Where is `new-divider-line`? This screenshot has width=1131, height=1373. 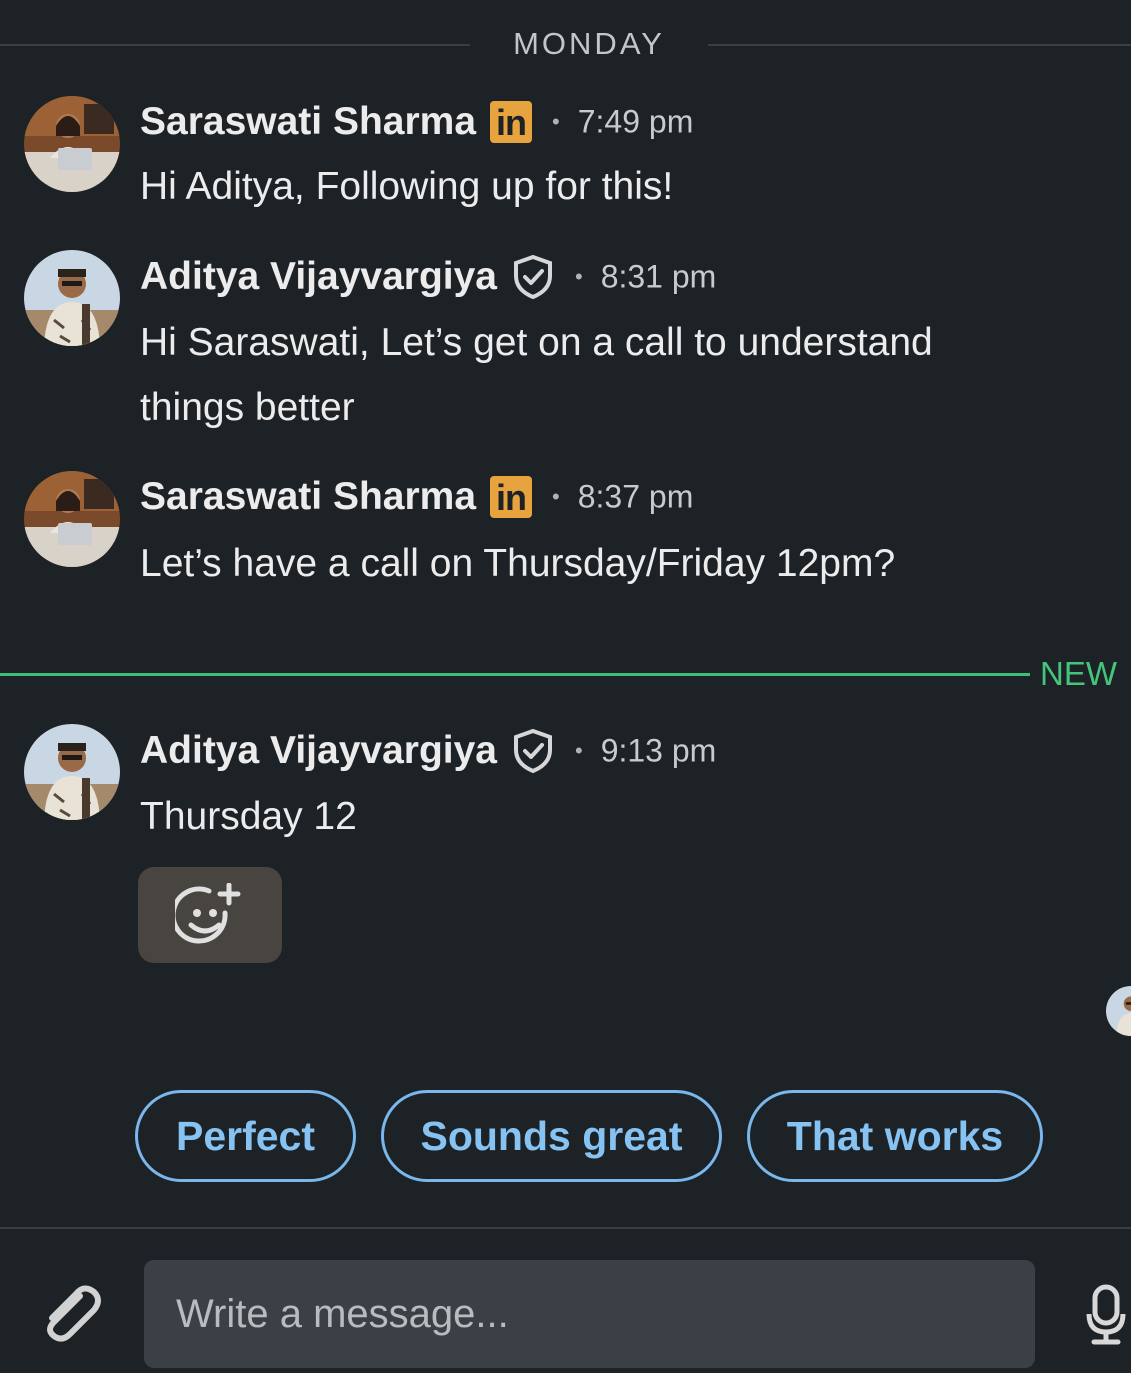 new-divider-line is located at coordinates (515, 674).